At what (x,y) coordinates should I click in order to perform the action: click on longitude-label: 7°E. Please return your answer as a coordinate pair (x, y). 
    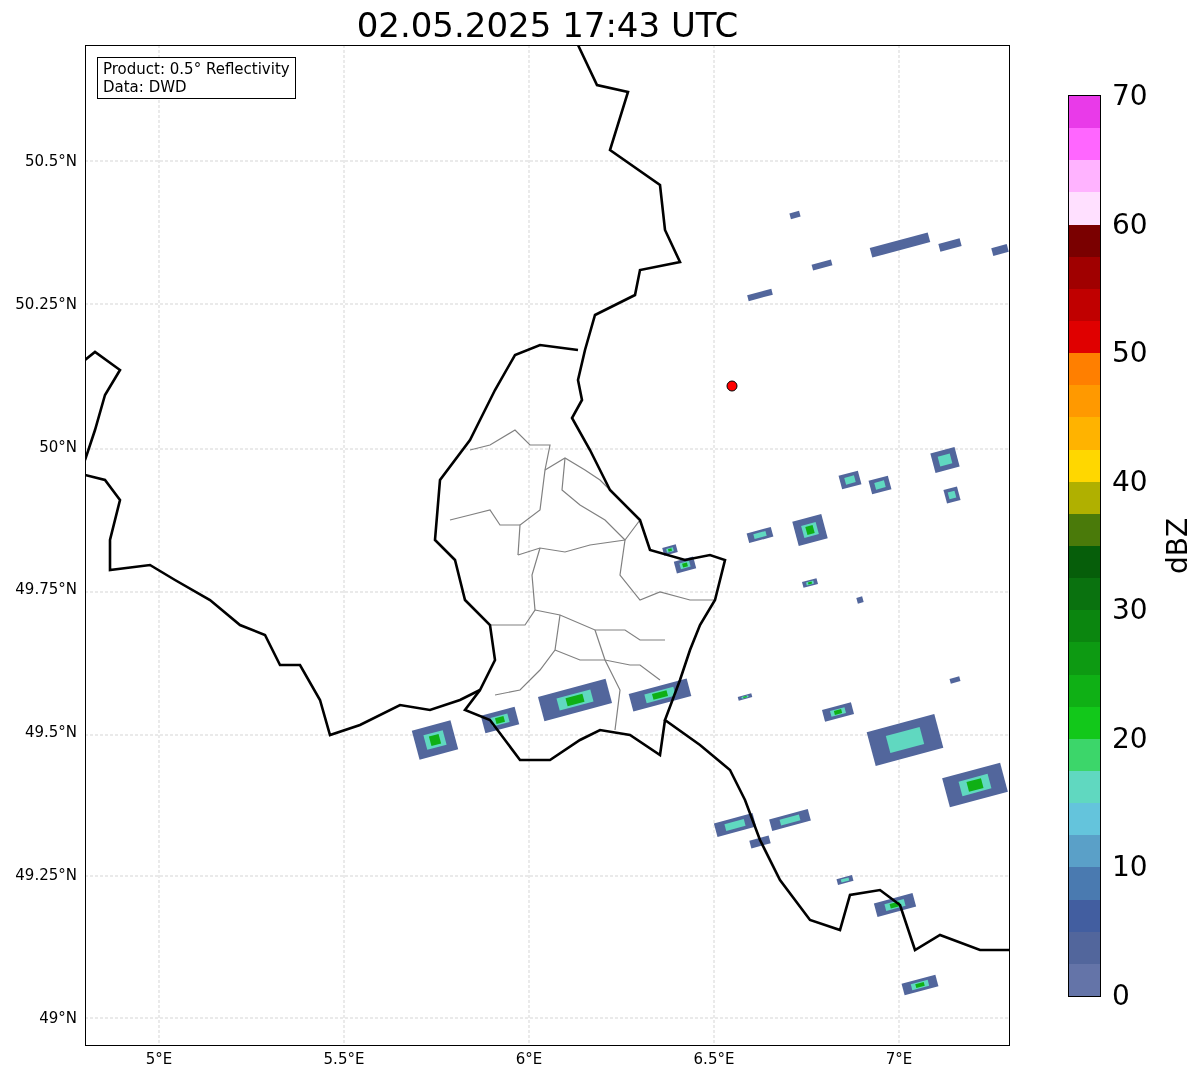
    Looking at the image, I should click on (899, 1059).